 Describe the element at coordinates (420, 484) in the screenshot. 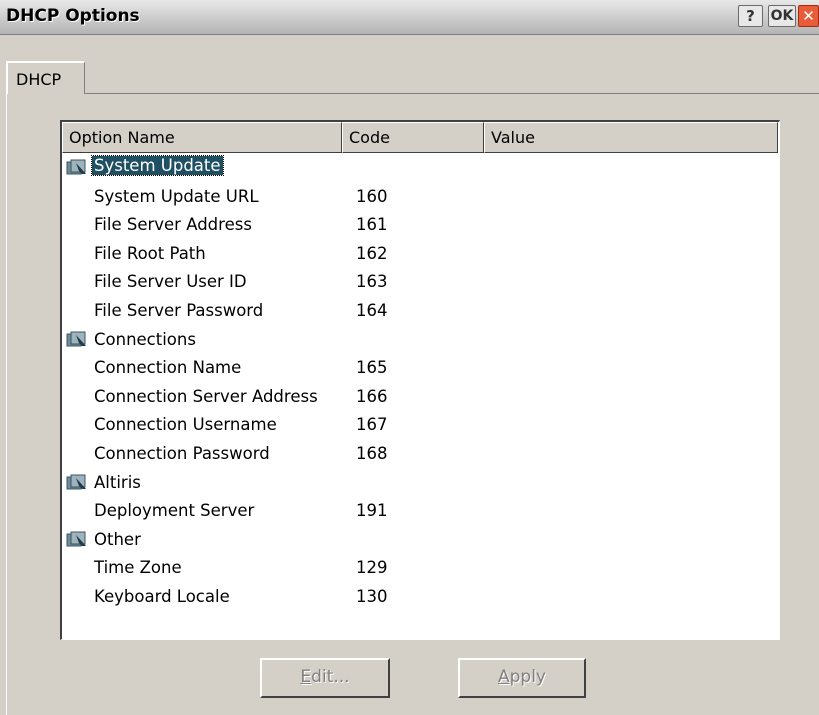

I see `group-row: Altiris` at that location.